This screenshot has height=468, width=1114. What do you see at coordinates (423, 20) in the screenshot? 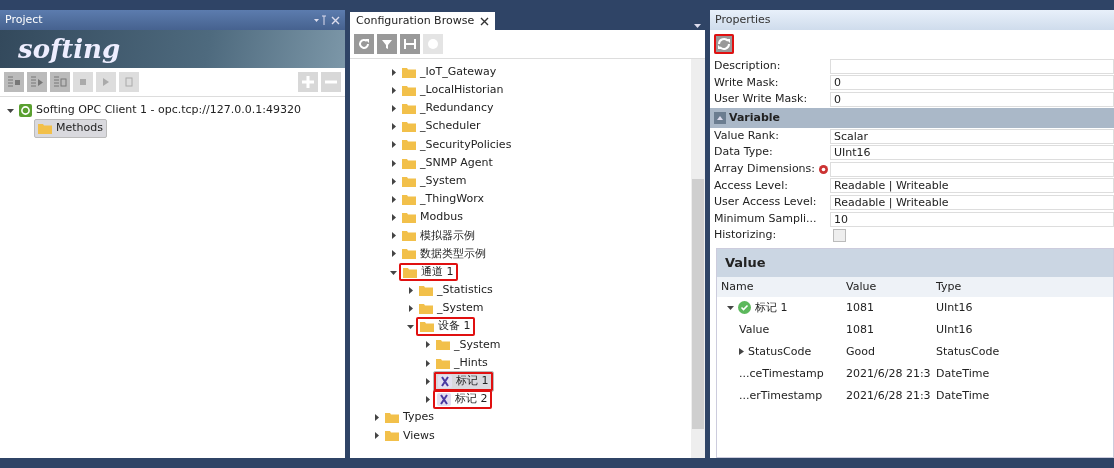
I see `tab: Configuration Browse` at bounding box center [423, 20].